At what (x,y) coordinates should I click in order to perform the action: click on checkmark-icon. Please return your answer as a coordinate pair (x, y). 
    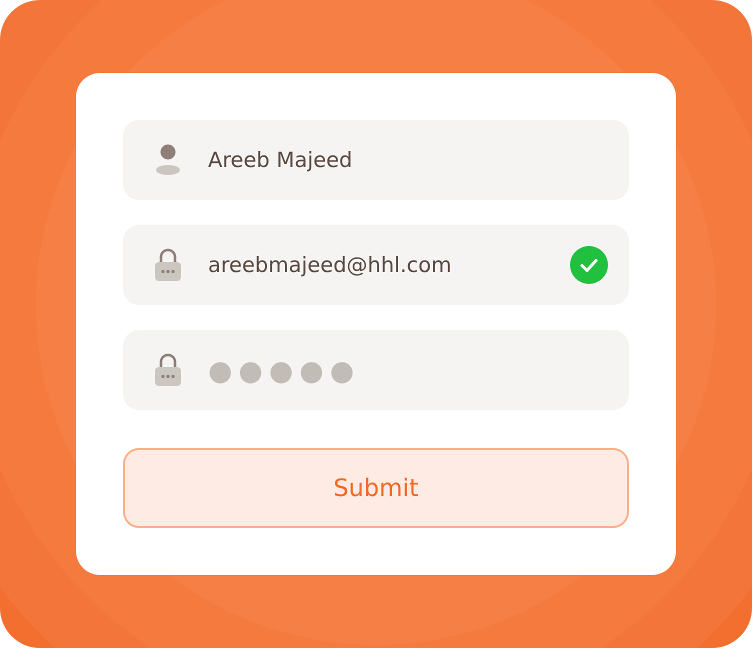
    Looking at the image, I should click on (589, 265).